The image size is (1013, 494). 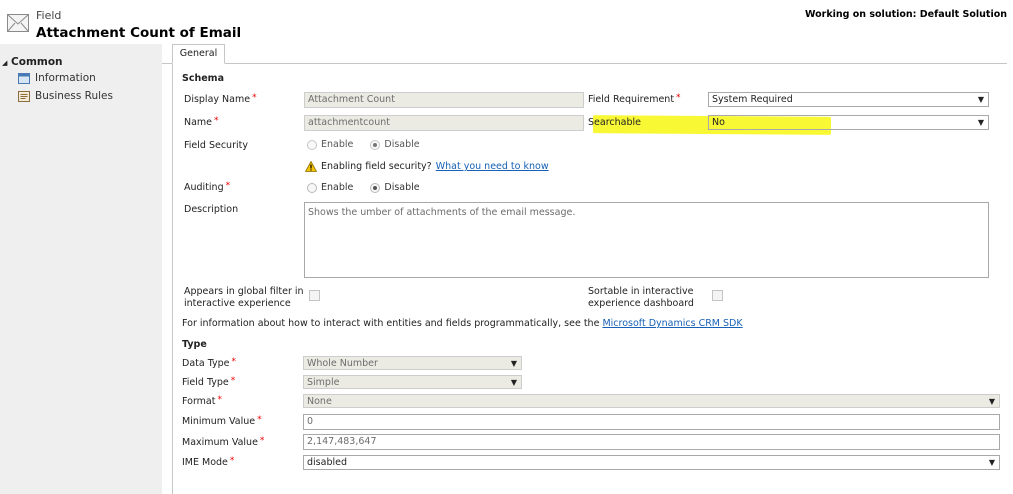 What do you see at coordinates (216, 145) in the screenshot?
I see `field-security-label: Field Security` at bounding box center [216, 145].